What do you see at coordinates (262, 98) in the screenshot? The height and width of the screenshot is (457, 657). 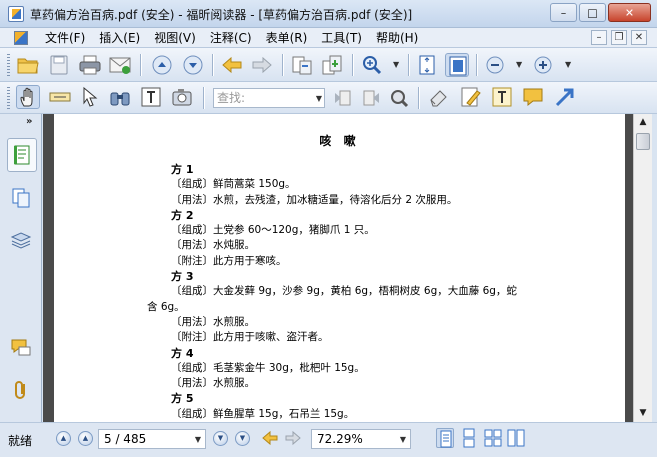 I see `find-input` at bounding box center [262, 98].